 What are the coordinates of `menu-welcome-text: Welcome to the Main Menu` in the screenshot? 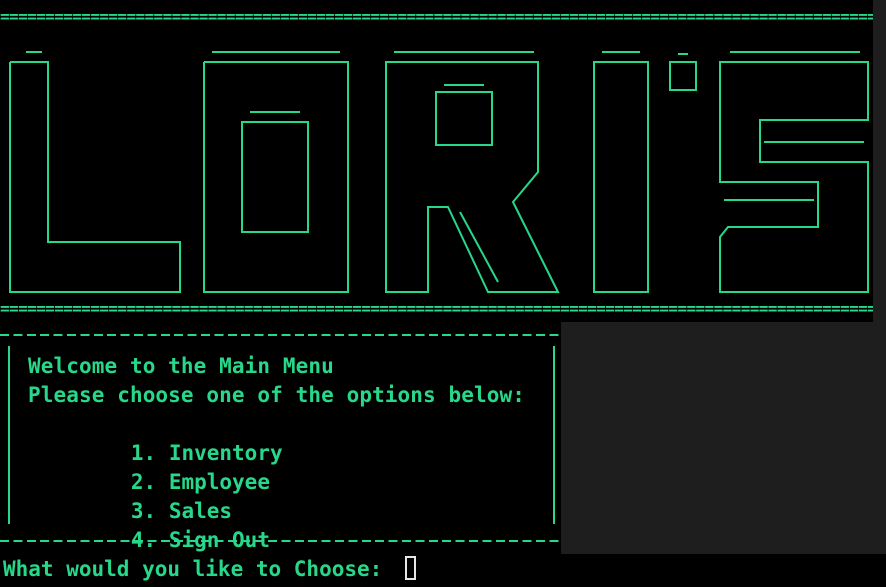 It's located at (181, 366).